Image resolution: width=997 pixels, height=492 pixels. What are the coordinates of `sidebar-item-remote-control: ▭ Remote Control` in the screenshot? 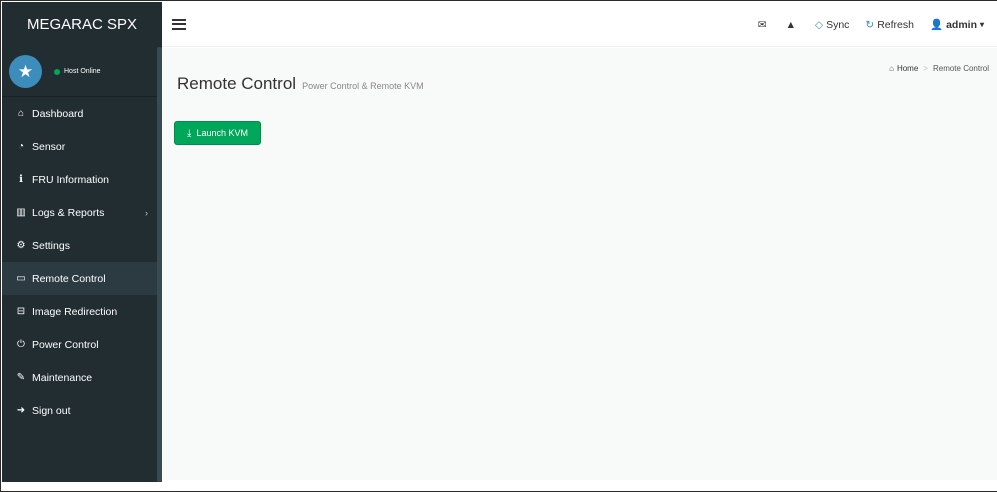 It's located at (82, 278).